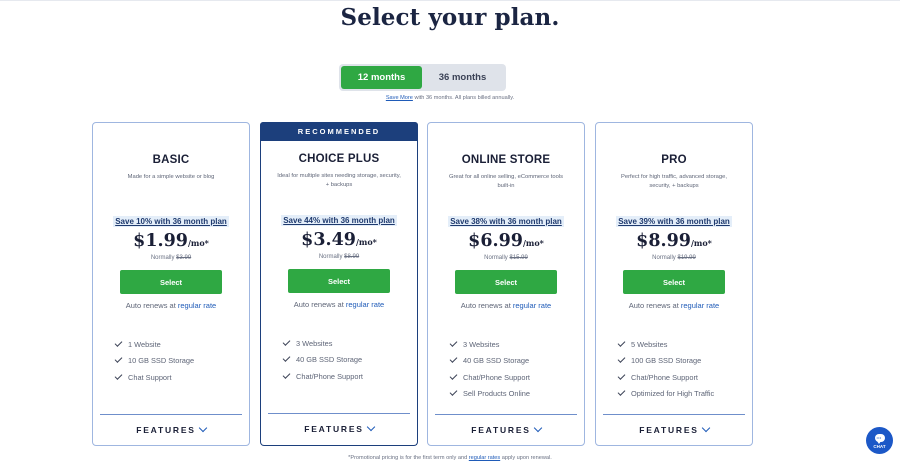  Describe the element at coordinates (150, 377) in the screenshot. I see `feature-label: Chat Support` at that location.